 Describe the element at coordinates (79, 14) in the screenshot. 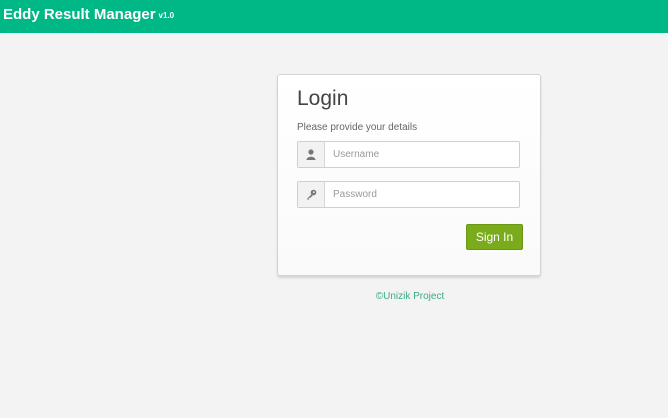

I see `brand-name: Eddy Result Manager` at that location.